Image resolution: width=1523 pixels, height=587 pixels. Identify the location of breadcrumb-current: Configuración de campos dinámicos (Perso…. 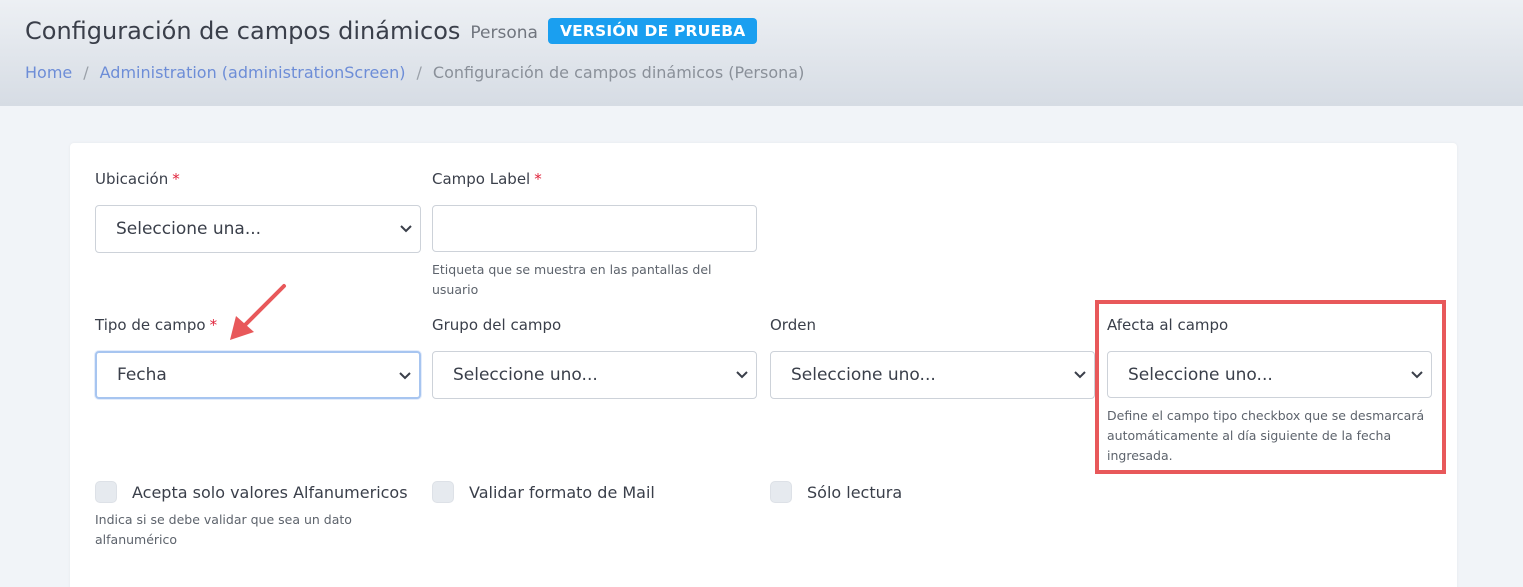
(618, 72).